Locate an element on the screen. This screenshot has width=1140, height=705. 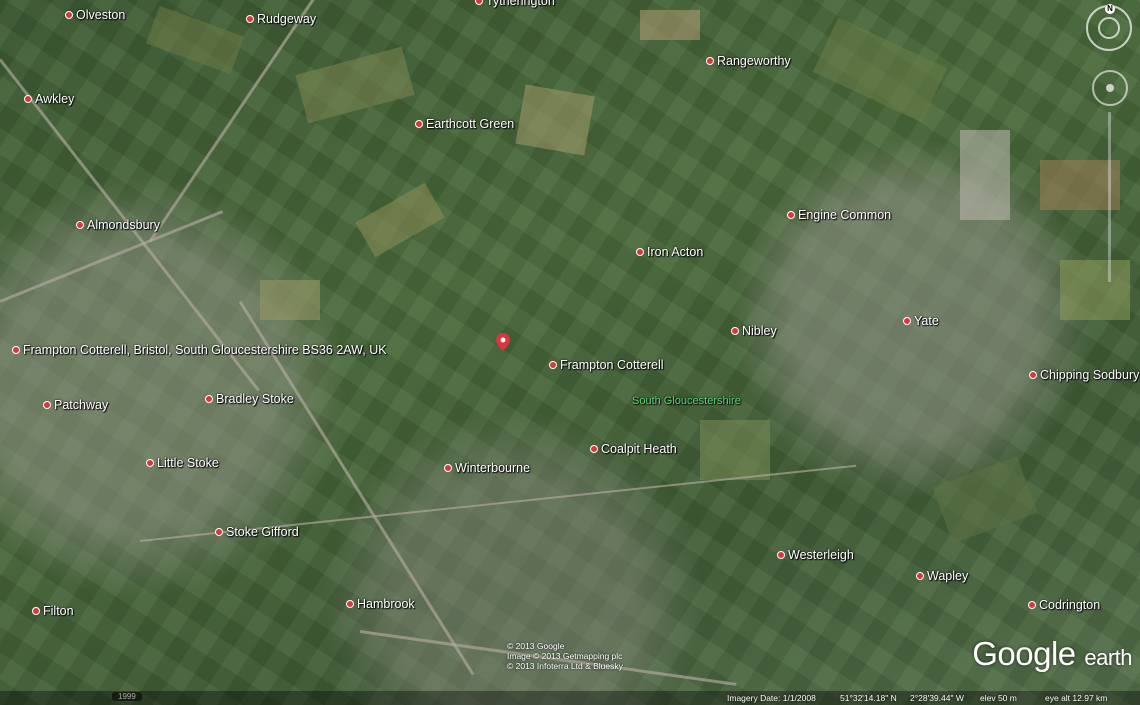
place-label: Coalpit Heath is located at coordinates (633, 449).